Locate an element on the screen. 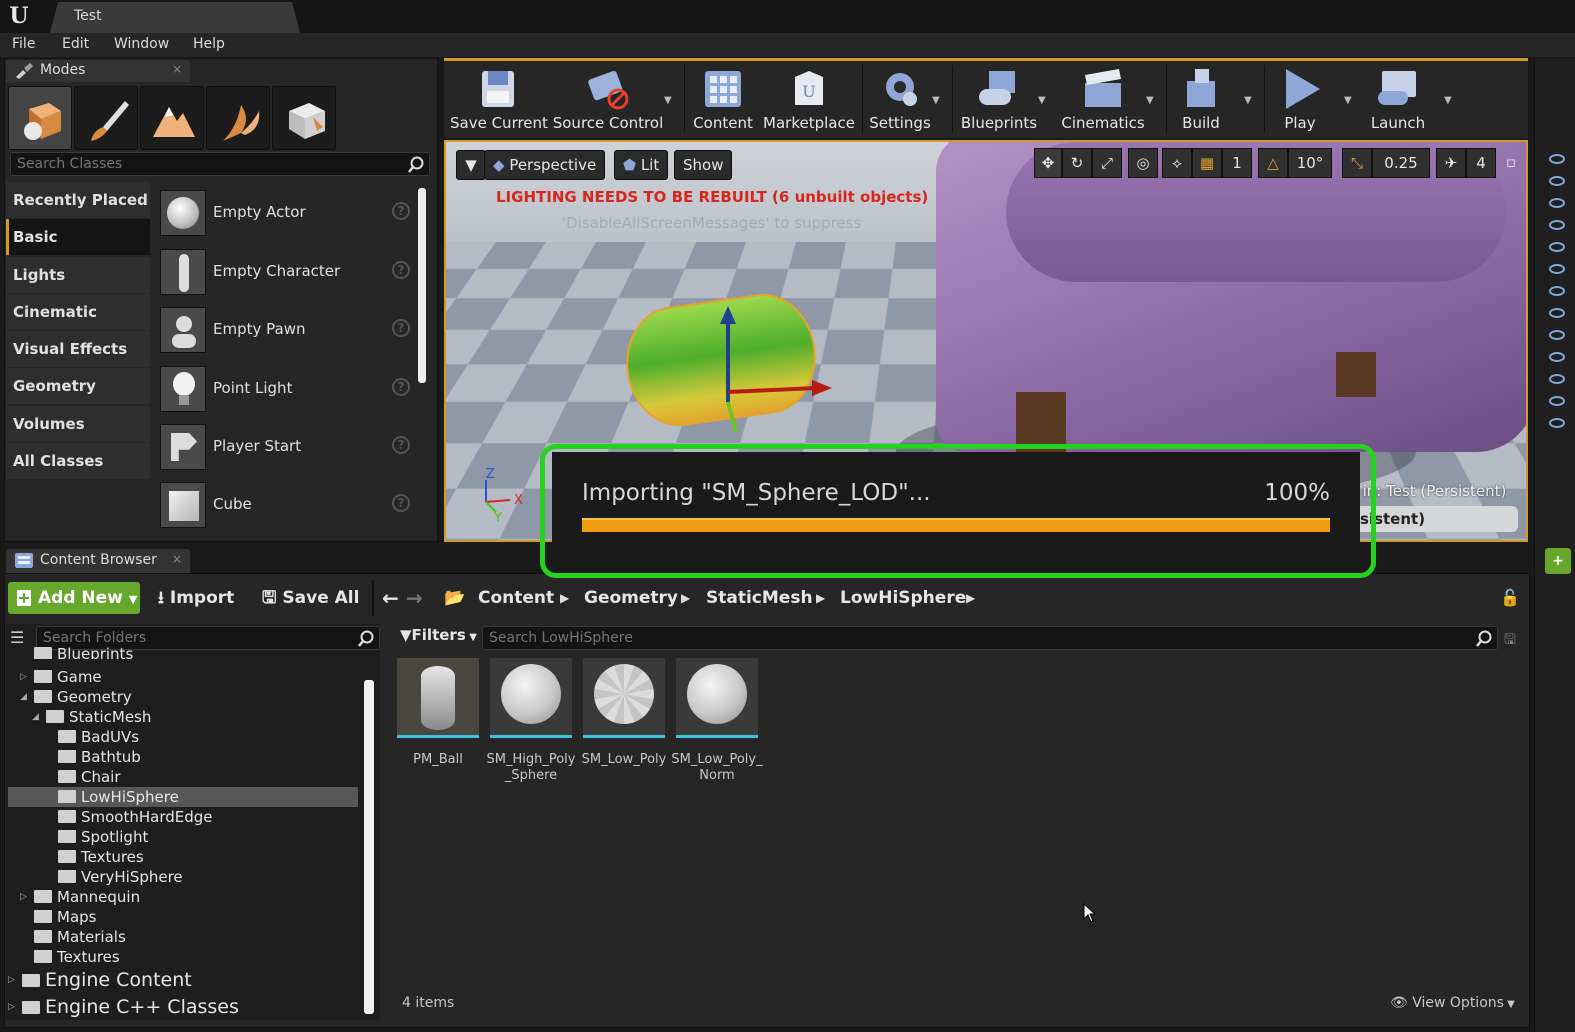 Image resolution: width=1575 pixels, height=1032 pixels. breadcrumb-geometry: Geometry is located at coordinates (631, 598).